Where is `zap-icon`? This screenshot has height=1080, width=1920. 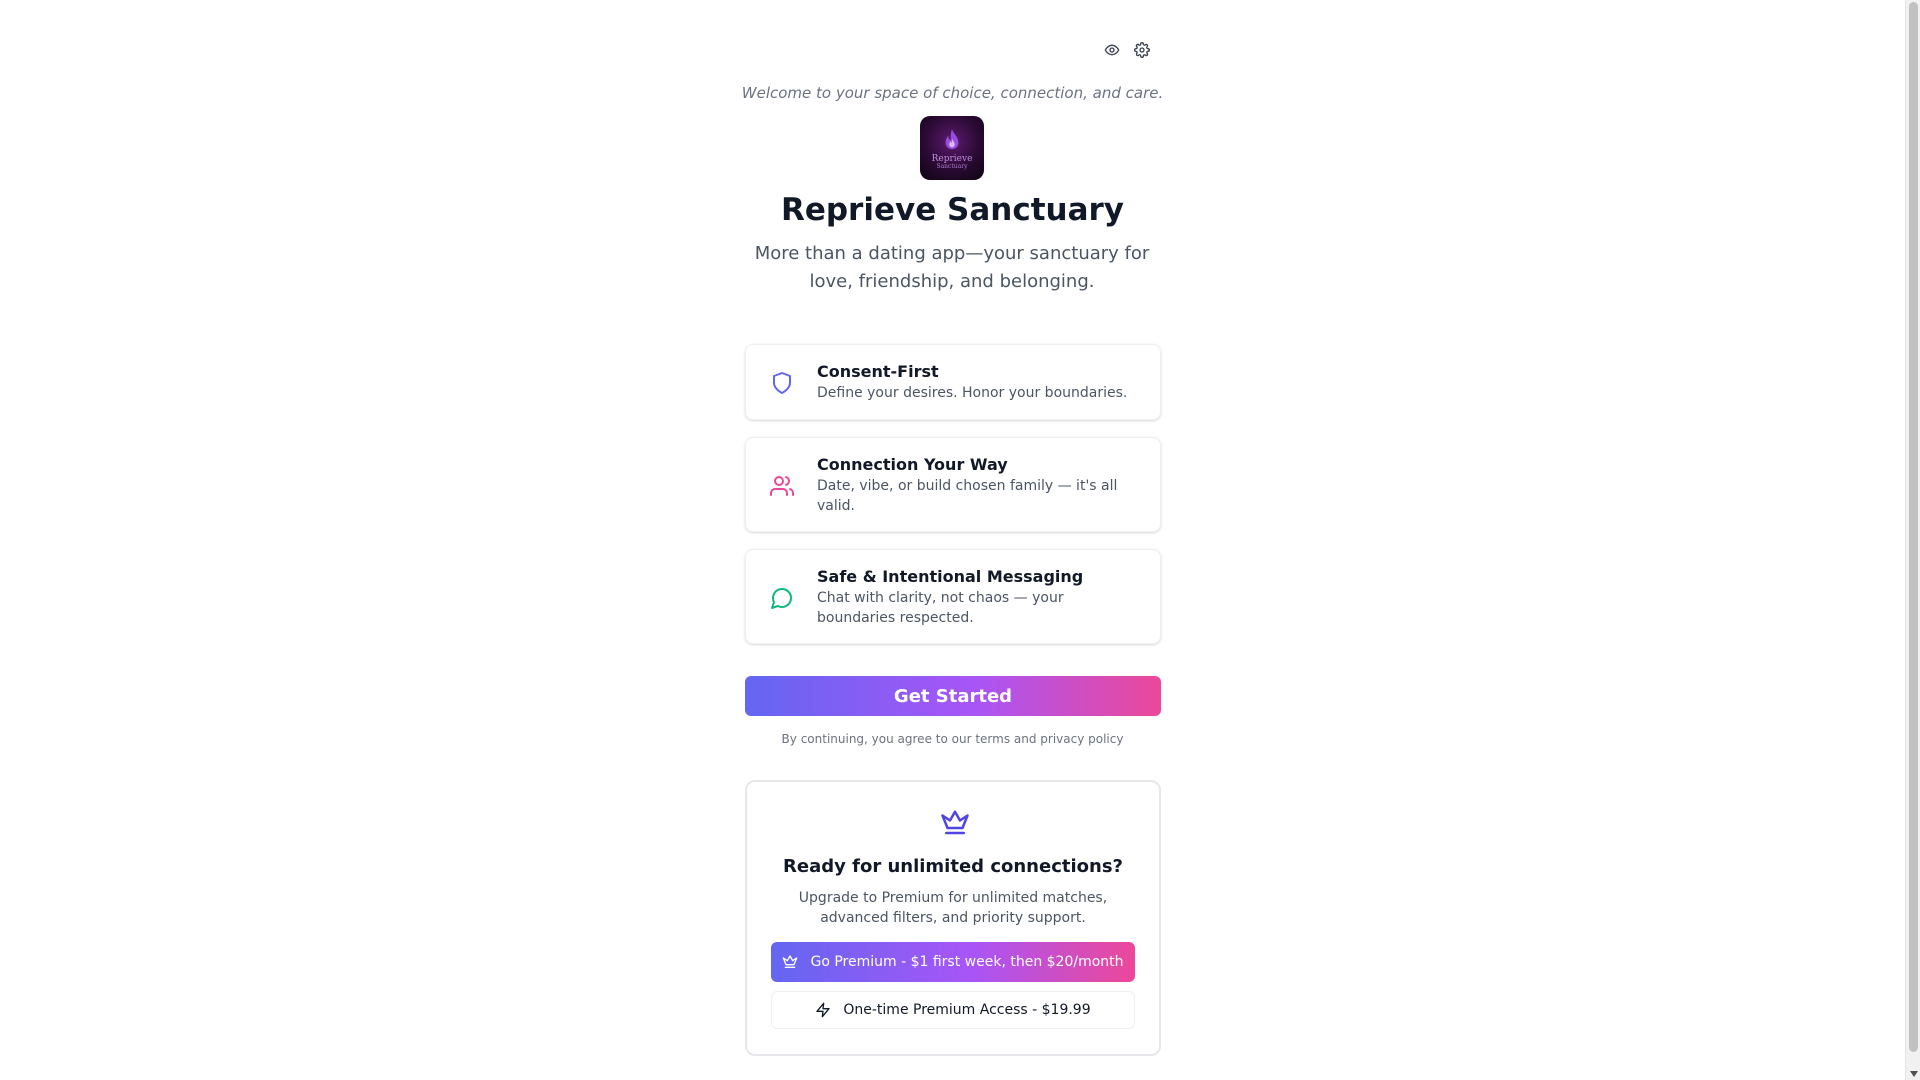 zap-icon is located at coordinates (823, 1010).